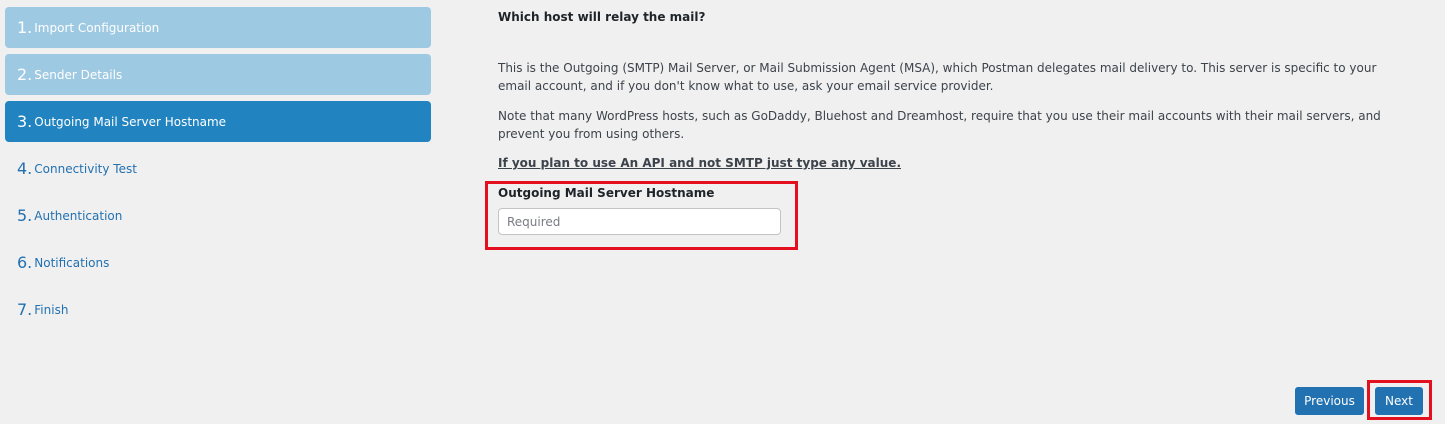 The width and height of the screenshot is (1445, 424). What do you see at coordinates (72, 262) in the screenshot?
I see `step-label: Notifications` at bounding box center [72, 262].